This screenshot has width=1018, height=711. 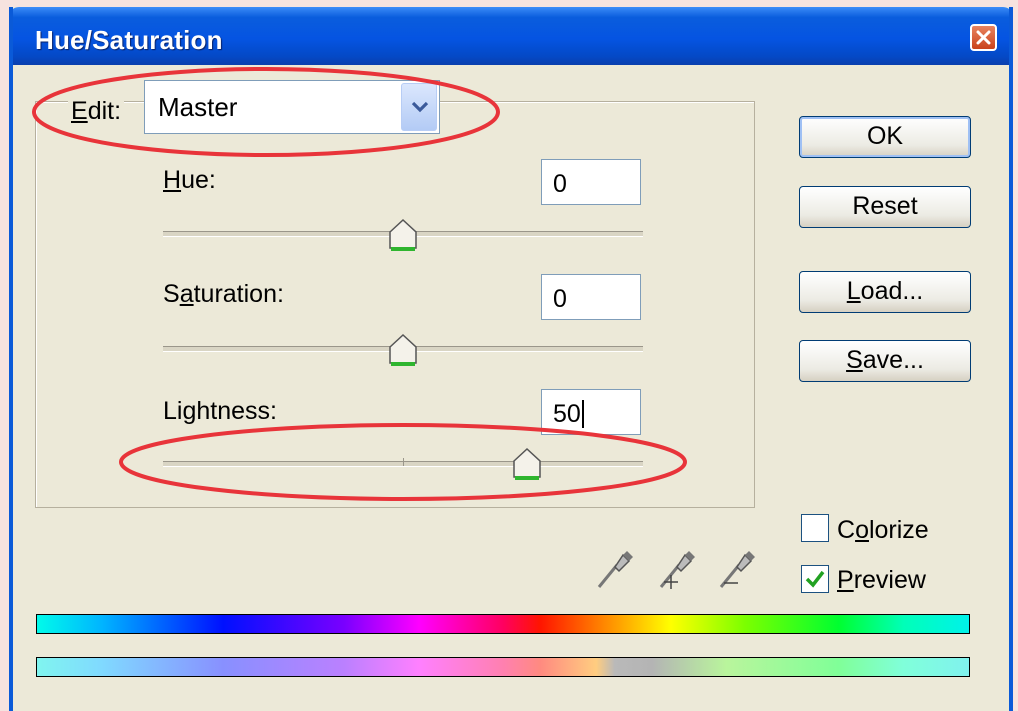 I want to click on checkmark-icon, so click(x=815, y=579).